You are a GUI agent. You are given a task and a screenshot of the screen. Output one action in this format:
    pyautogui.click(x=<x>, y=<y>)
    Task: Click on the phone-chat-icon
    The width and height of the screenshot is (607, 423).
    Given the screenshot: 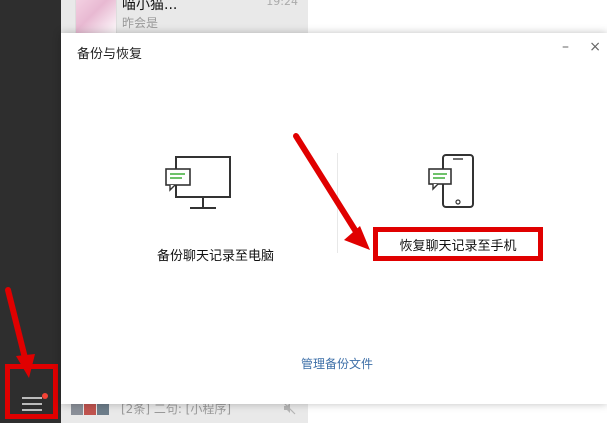 What is the action you would take?
    pyautogui.click(x=451, y=181)
    